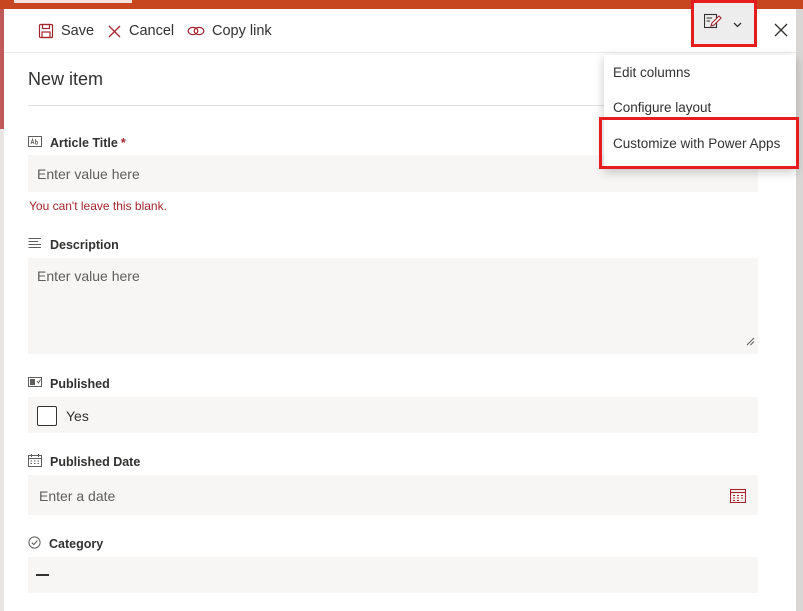  I want to click on copy-link-label: Copy link, so click(242, 31).